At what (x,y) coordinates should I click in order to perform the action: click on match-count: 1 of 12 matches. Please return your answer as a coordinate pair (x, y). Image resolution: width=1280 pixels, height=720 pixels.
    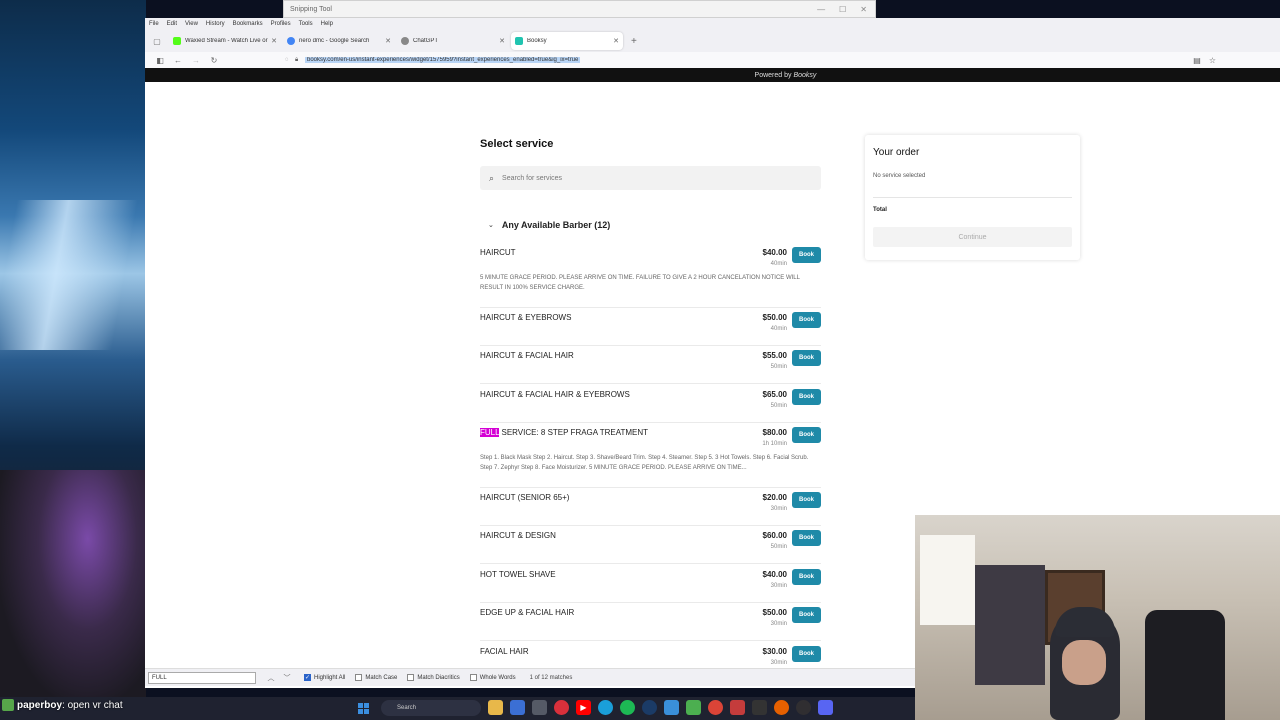
    Looking at the image, I should click on (551, 677).